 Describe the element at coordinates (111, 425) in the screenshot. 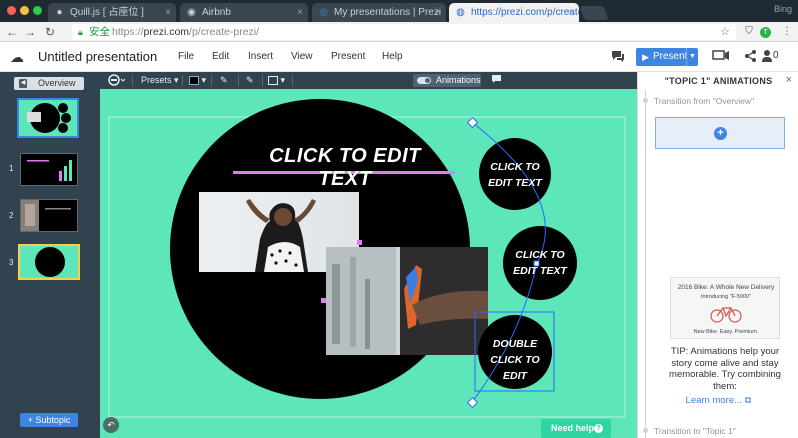

I see `back-button: ↶` at that location.